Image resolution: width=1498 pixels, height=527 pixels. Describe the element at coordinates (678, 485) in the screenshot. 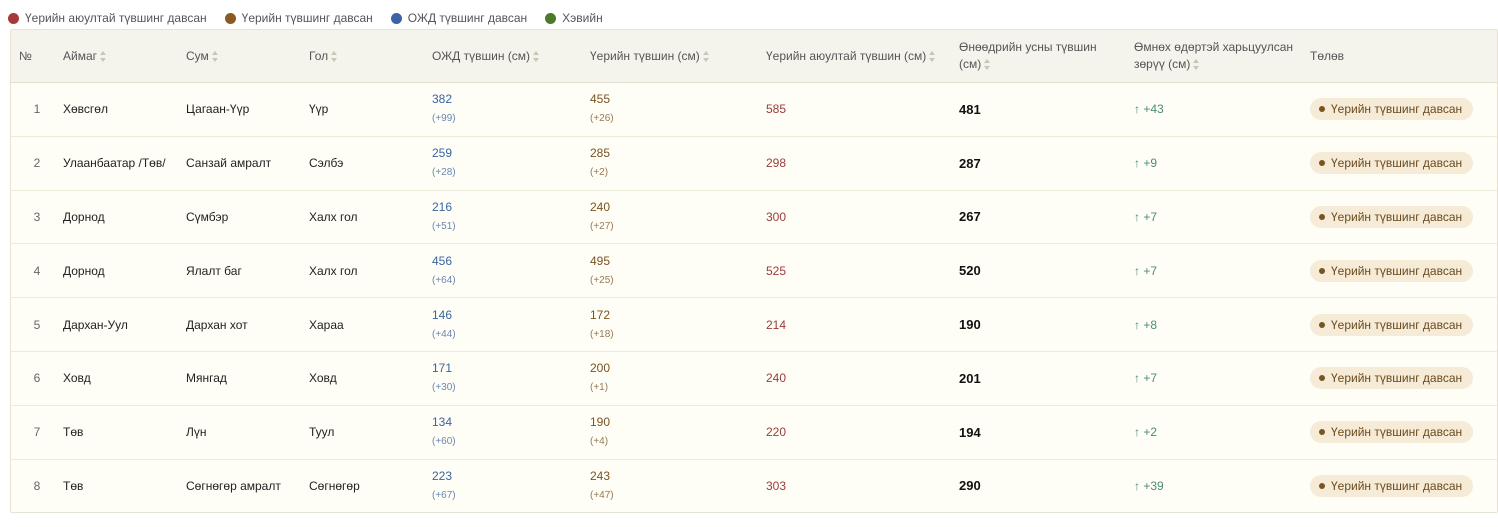

I see `row-flood: 243 (+47)` at that location.